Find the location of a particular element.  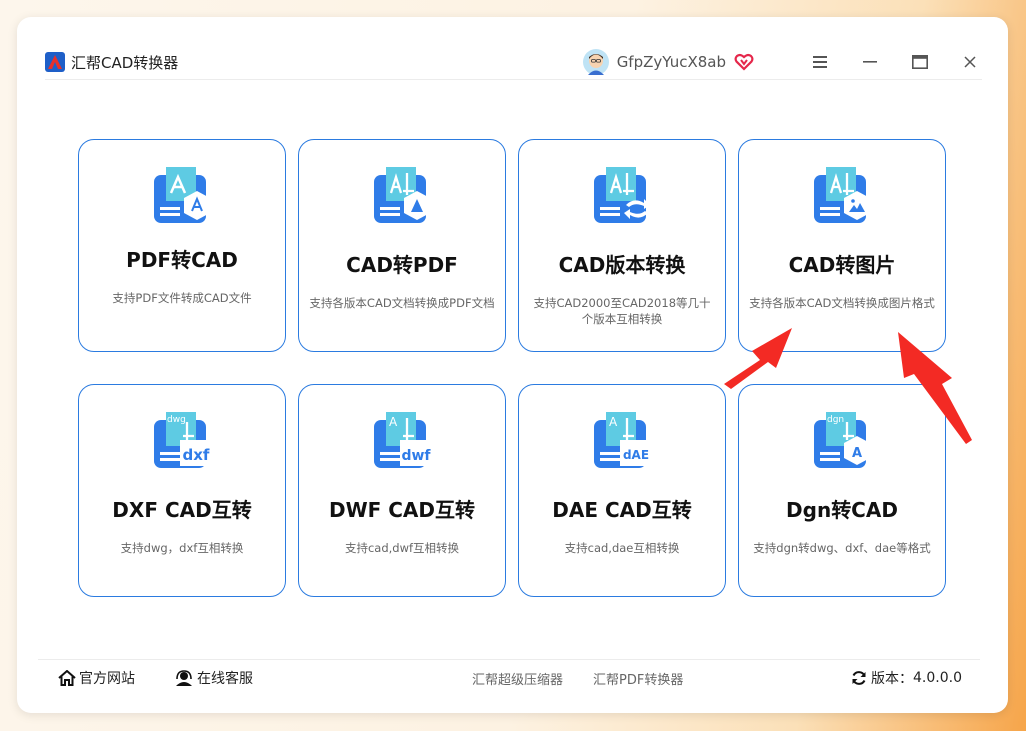

version-label: 版本： is located at coordinates (892, 679).